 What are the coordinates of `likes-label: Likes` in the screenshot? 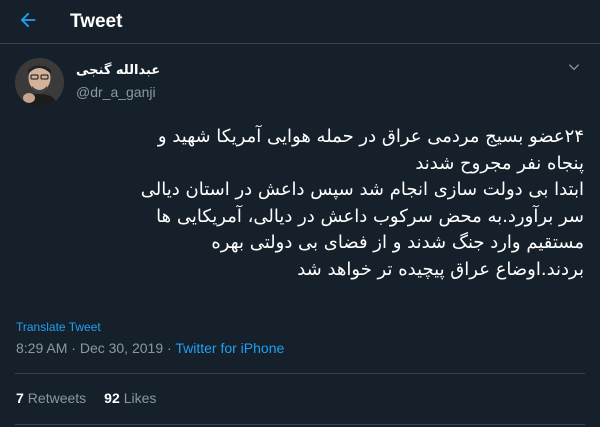 It's located at (140, 398).